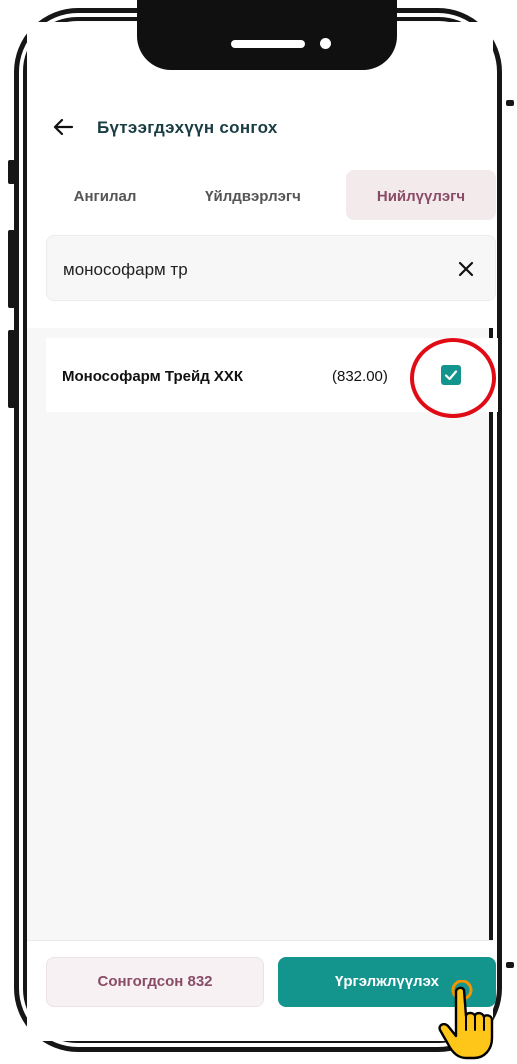 This screenshot has height=1064, width=517. I want to click on tab-manufacturer: Үйлдвэрлэгч, so click(253, 195).